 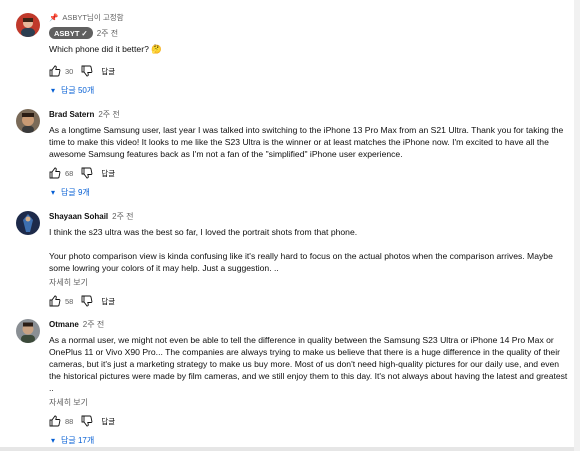 I want to click on pinned-label: 📌 ASBYT님이 고정함, so click(x=86, y=17).